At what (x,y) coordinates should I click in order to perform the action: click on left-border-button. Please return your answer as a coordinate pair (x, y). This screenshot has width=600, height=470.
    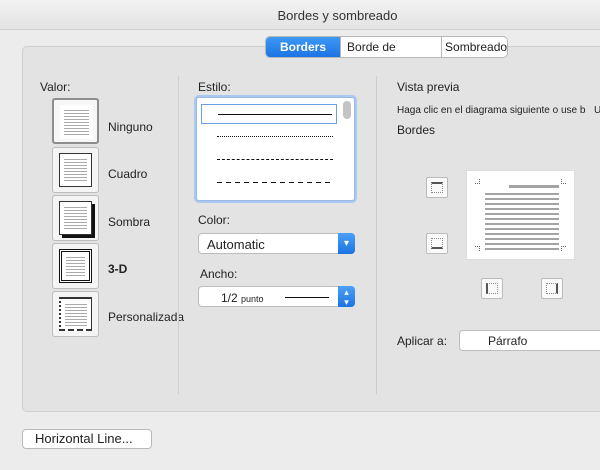
    Looking at the image, I should click on (492, 288).